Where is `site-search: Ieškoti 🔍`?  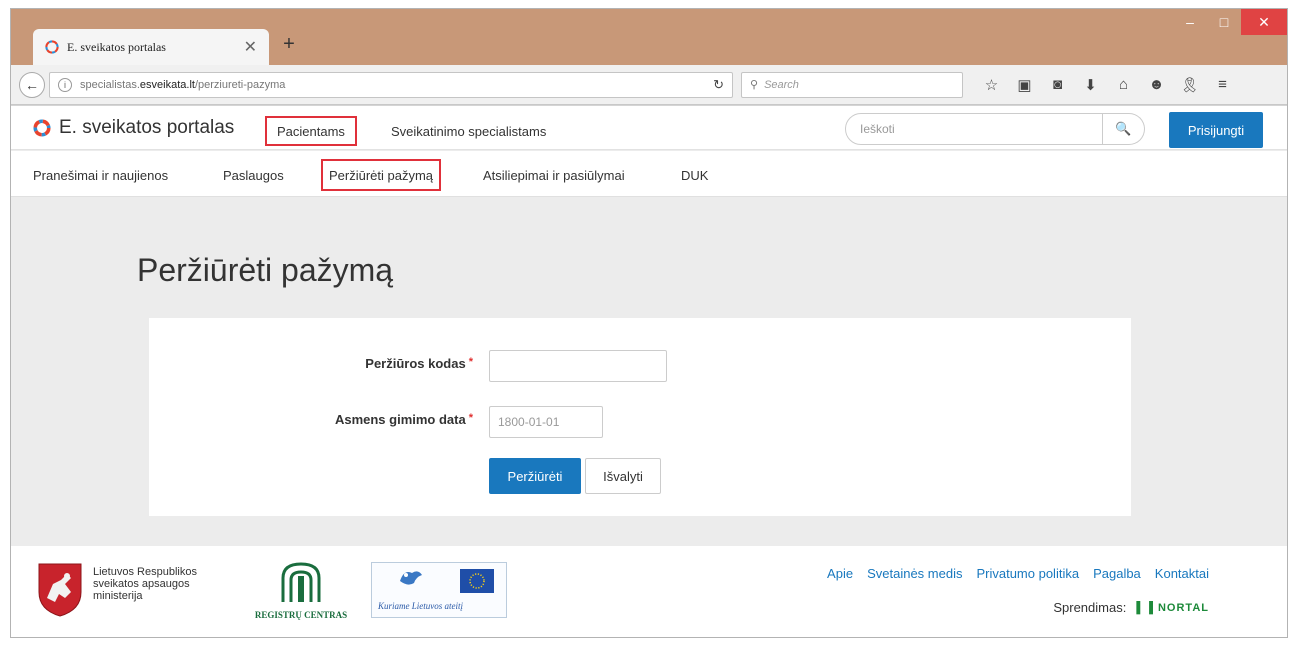 site-search: Ieškoti 🔍 is located at coordinates (995, 129).